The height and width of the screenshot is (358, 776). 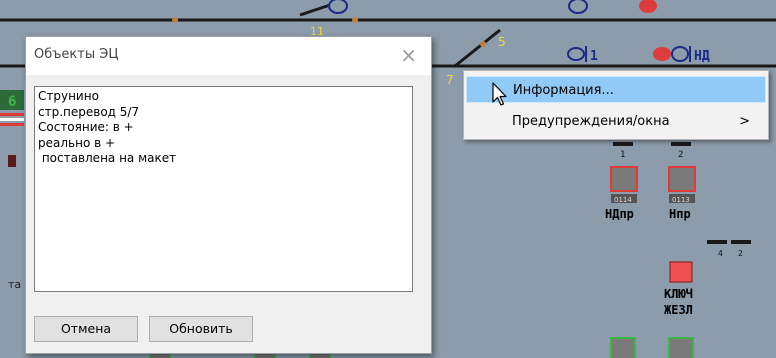 What do you see at coordinates (576, 54) in the screenshot?
I see `signal-1-lamp` at bounding box center [576, 54].